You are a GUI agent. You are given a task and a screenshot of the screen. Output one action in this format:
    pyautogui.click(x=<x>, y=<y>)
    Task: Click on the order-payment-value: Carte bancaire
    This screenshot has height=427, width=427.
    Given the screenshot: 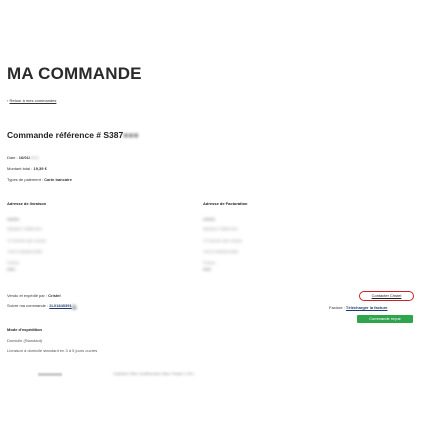 What is the action you would take?
    pyautogui.click(x=58, y=179)
    